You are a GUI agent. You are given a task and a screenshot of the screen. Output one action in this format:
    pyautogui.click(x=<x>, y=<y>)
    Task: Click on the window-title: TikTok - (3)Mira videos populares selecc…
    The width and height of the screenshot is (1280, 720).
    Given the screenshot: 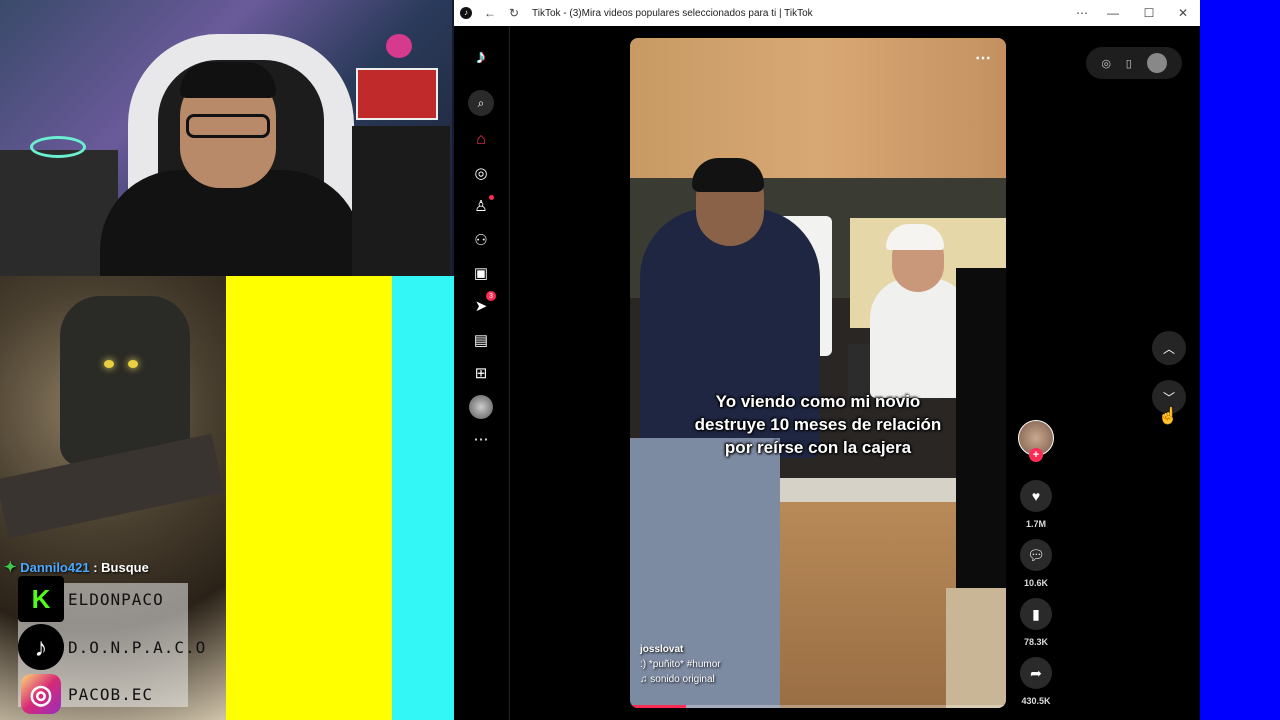 What is the action you would take?
    pyautogui.click(x=672, y=13)
    